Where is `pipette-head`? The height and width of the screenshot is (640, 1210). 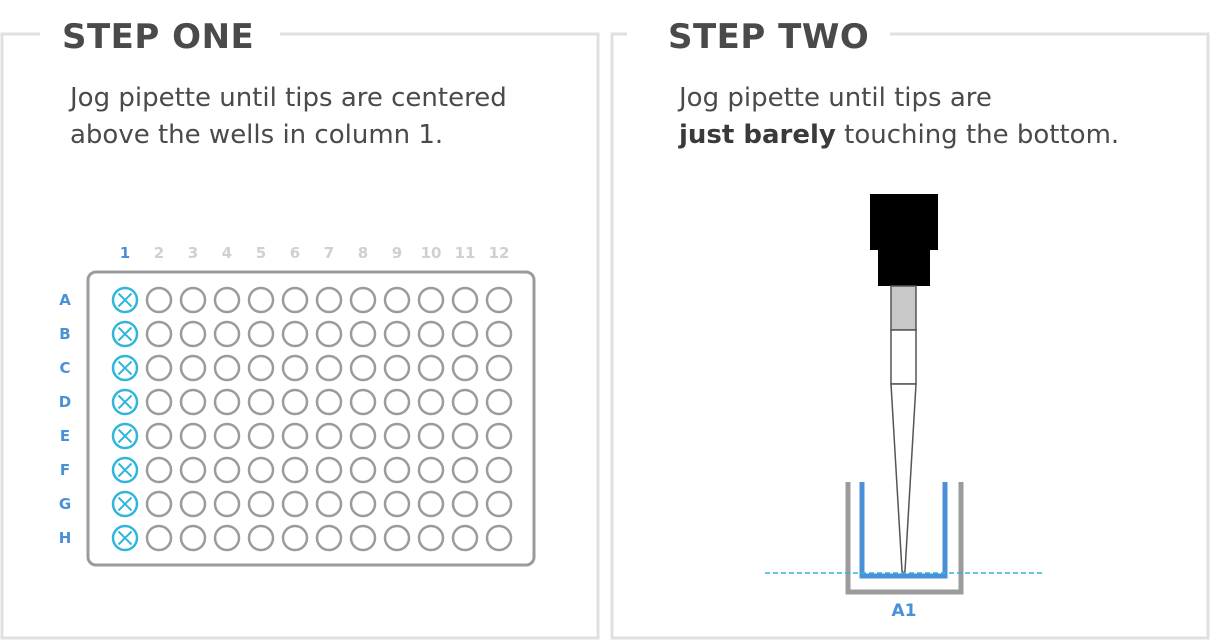
pipette-head is located at coordinates (904, 222).